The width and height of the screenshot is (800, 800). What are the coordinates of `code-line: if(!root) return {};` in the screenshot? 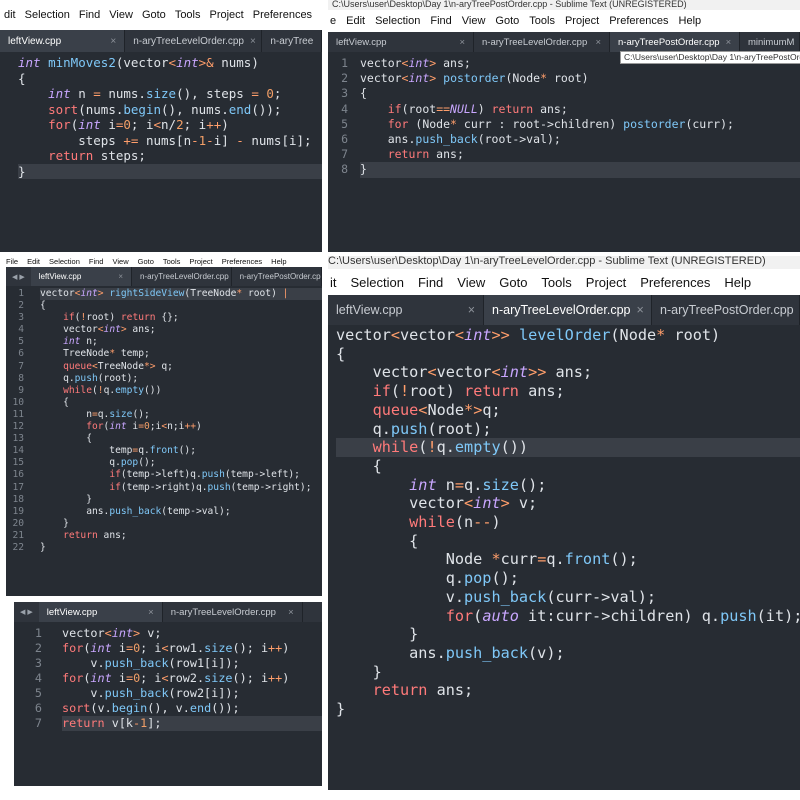 It's located at (181, 318).